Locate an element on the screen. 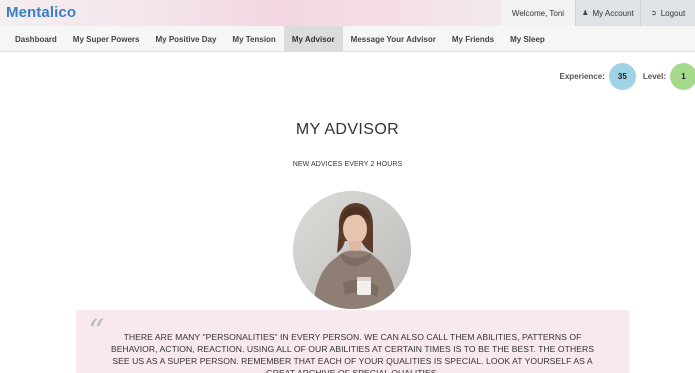  my-account-button: ♟ My Account is located at coordinates (607, 13).